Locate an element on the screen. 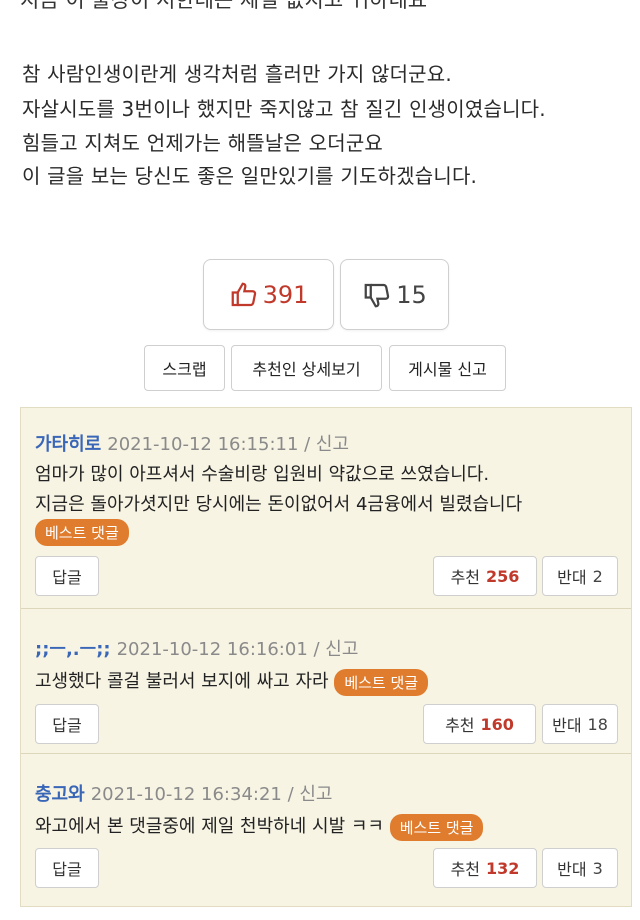  post-paragraph: 참 사람인생이란게 생각처럼 흘러만 가지 않더군요. is located at coordinates (237, 74).